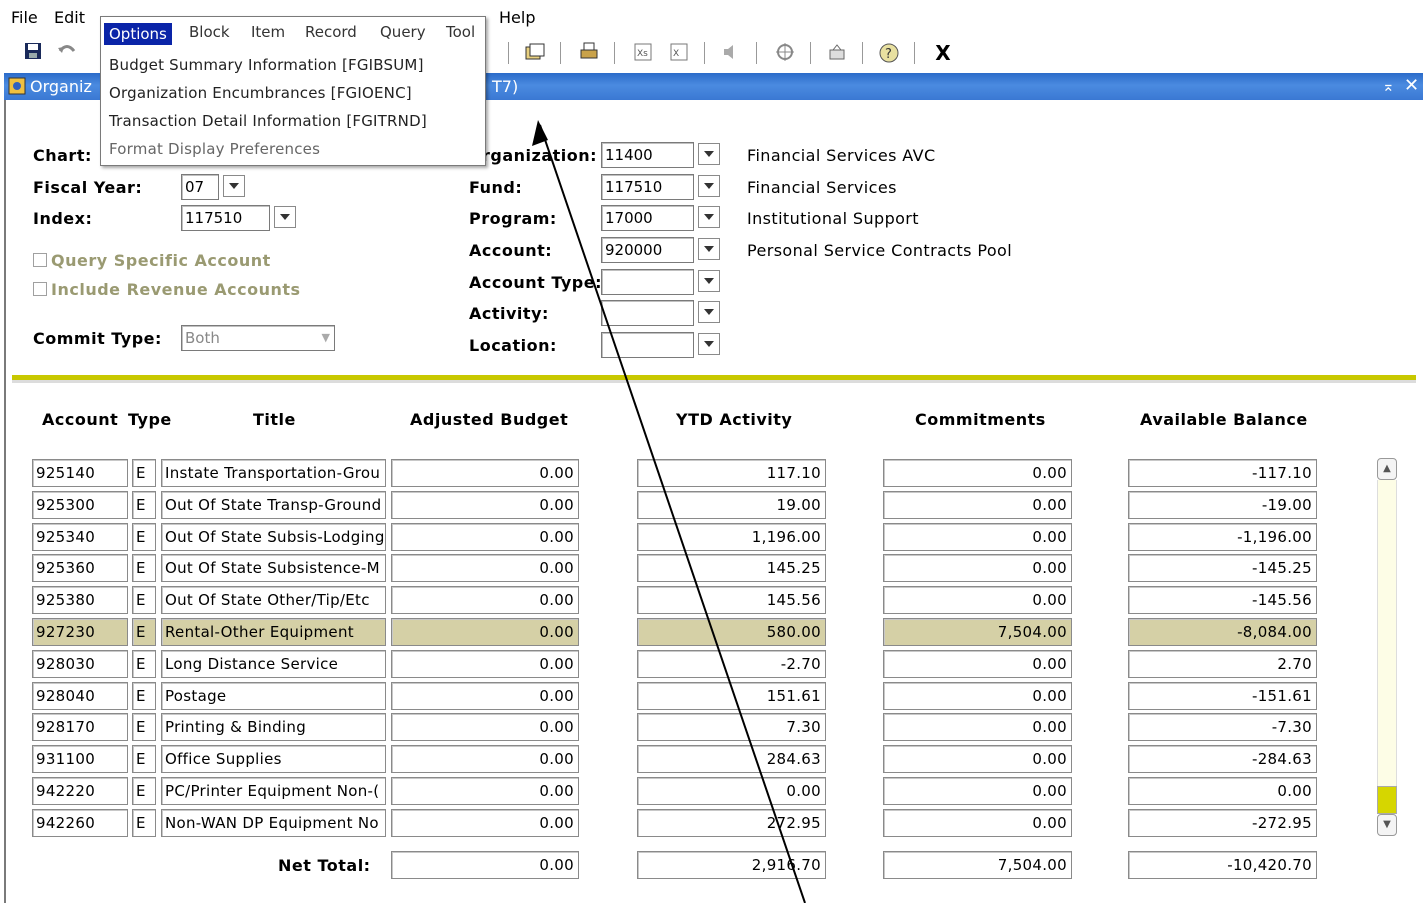  Describe the element at coordinates (273, 791) in the screenshot. I see `title-cell: PC/Printer Equipment Non-(` at that location.